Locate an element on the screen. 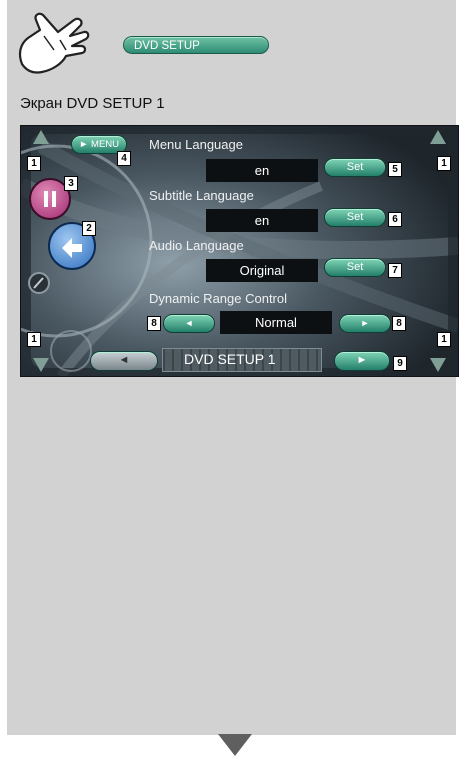 The height and width of the screenshot is (764, 471). callout-2: 2 is located at coordinates (89, 228).